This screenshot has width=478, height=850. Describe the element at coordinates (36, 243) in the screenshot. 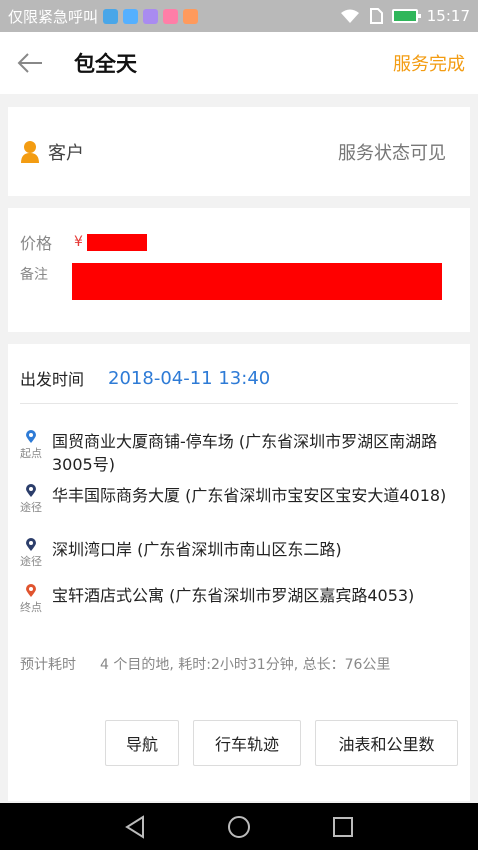

I see `price-label: 价格` at that location.